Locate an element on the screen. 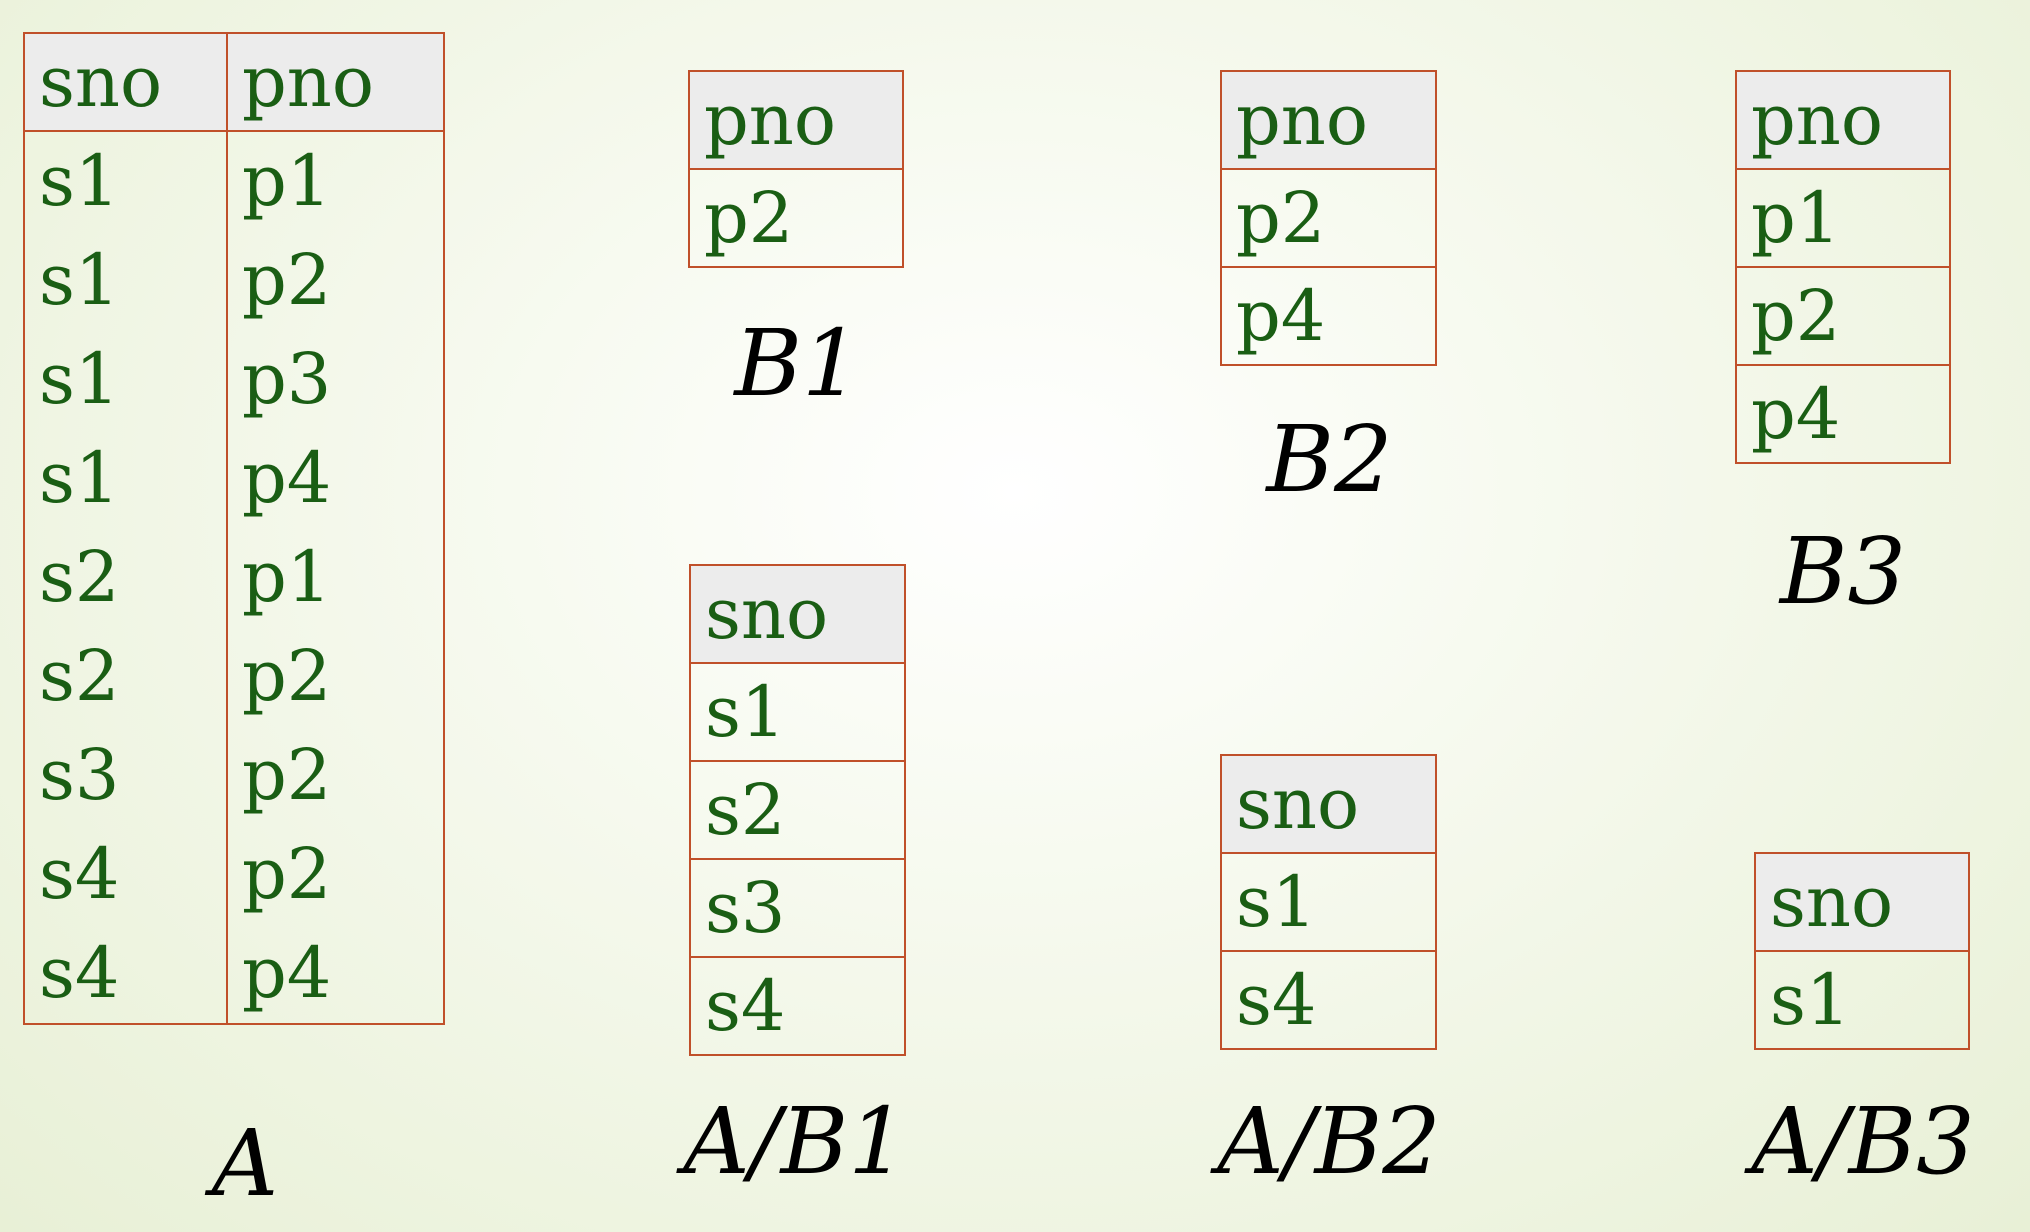 The image size is (2030, 1232). table-header-row: sno pno is located at coordinates (234, 82).